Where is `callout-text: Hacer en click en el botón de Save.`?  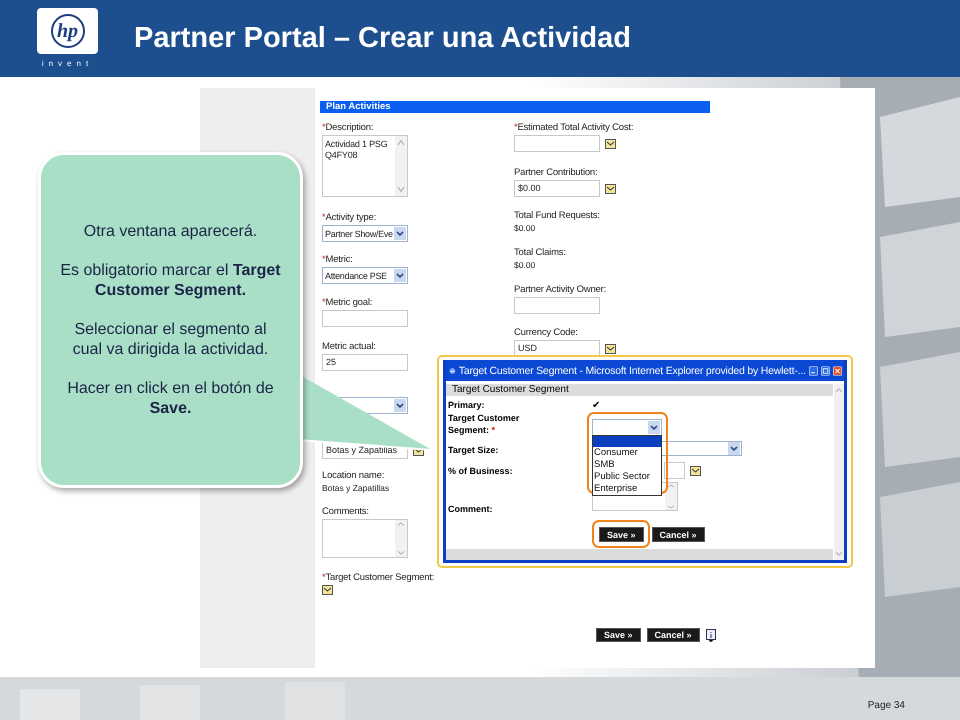
callout-text: Hacer en click en el botón de Save. is located at coordinates (170, 398).